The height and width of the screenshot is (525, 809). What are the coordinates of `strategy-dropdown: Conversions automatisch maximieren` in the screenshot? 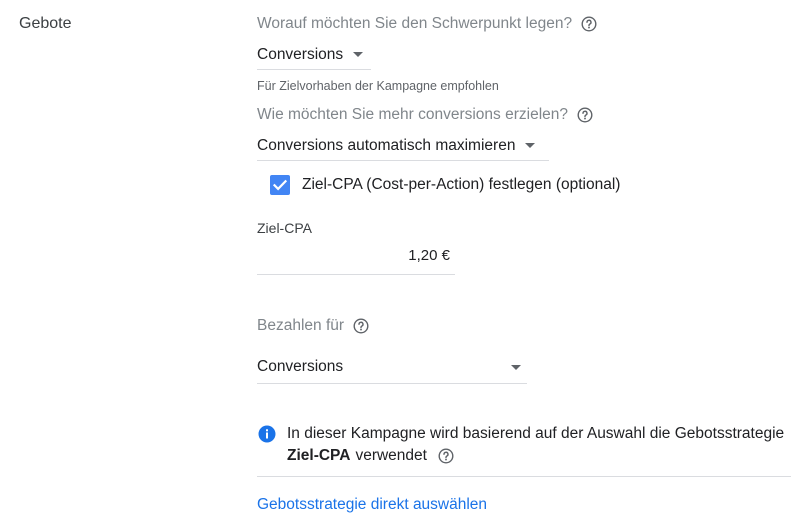 It's located at (403, 146).